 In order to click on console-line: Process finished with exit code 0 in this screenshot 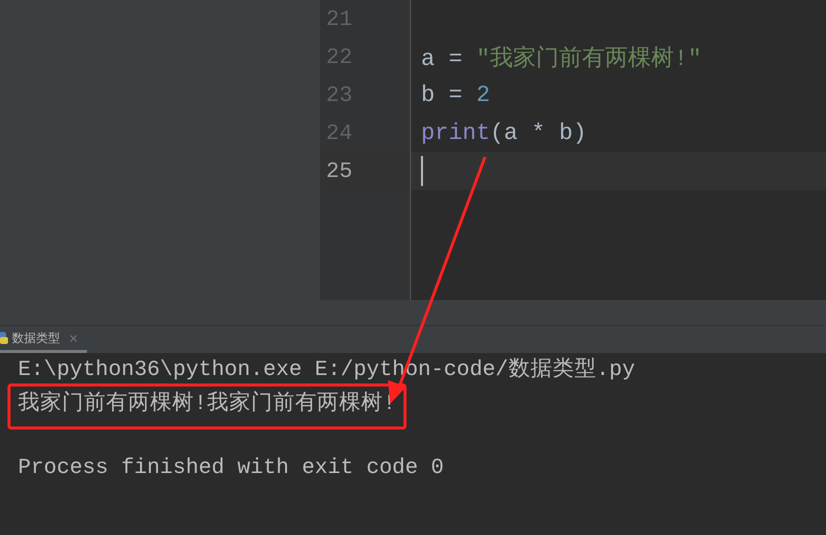, I will do `click(231, 468)`.